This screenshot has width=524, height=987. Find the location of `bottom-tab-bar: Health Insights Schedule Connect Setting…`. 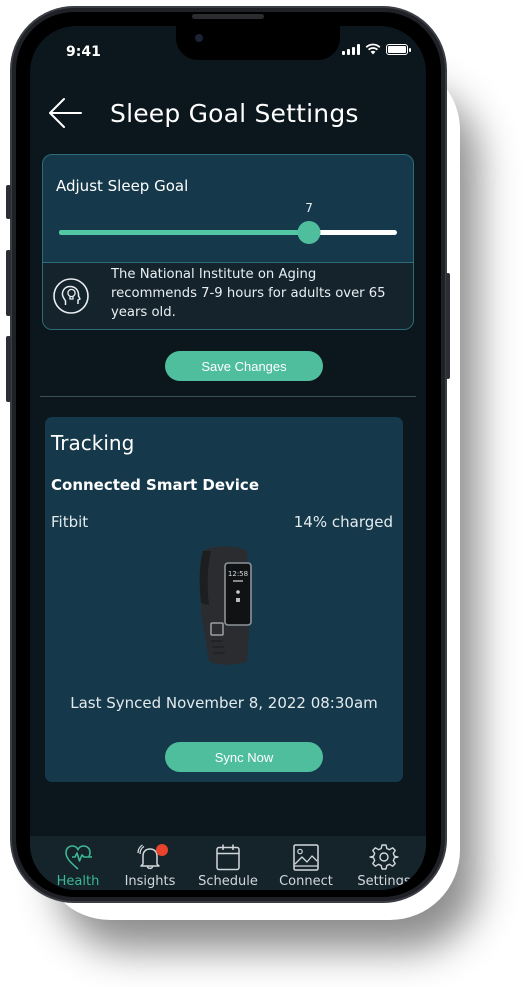

bottom-tab-bar: Health Insights Schedule Connect Setting… is located at coordinates (228, 863).